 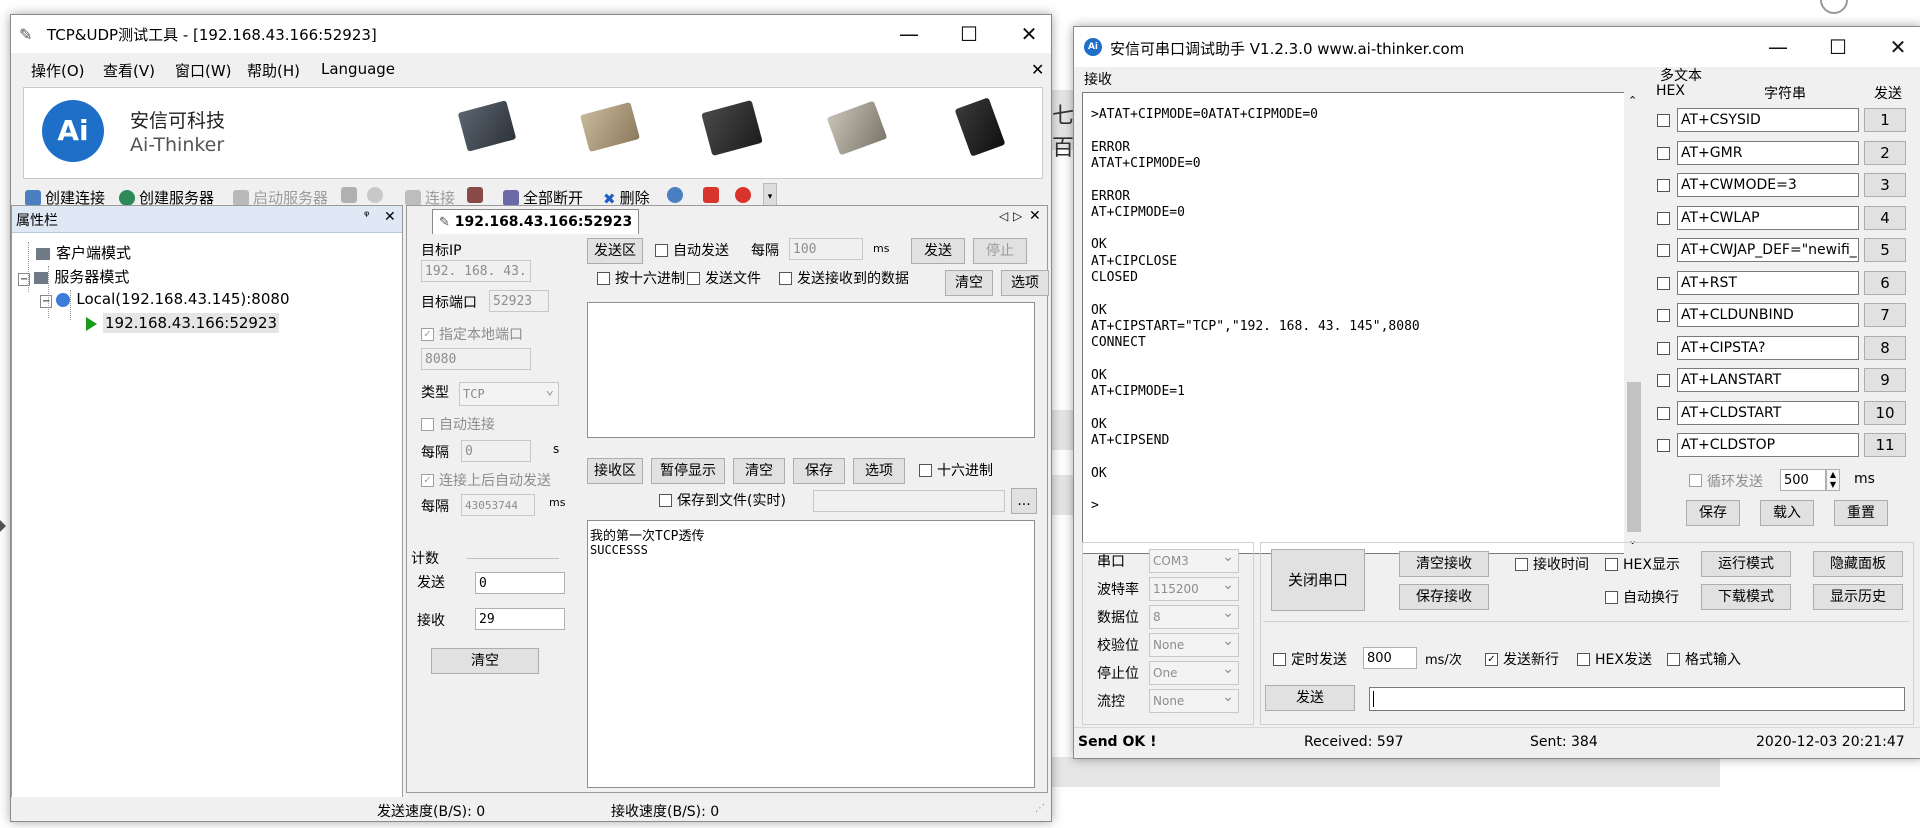 What do you see at coordinates (1803, 480) in the screenshot?
I see `loop-interval-field: 500` at bounding box center [1803, 480].